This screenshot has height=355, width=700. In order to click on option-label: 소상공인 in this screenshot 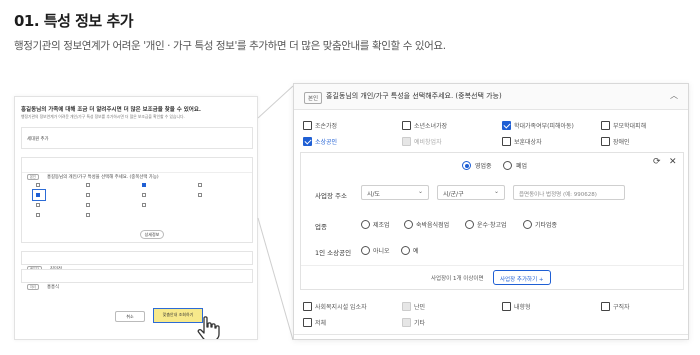, I will do `click(326, 142)`.